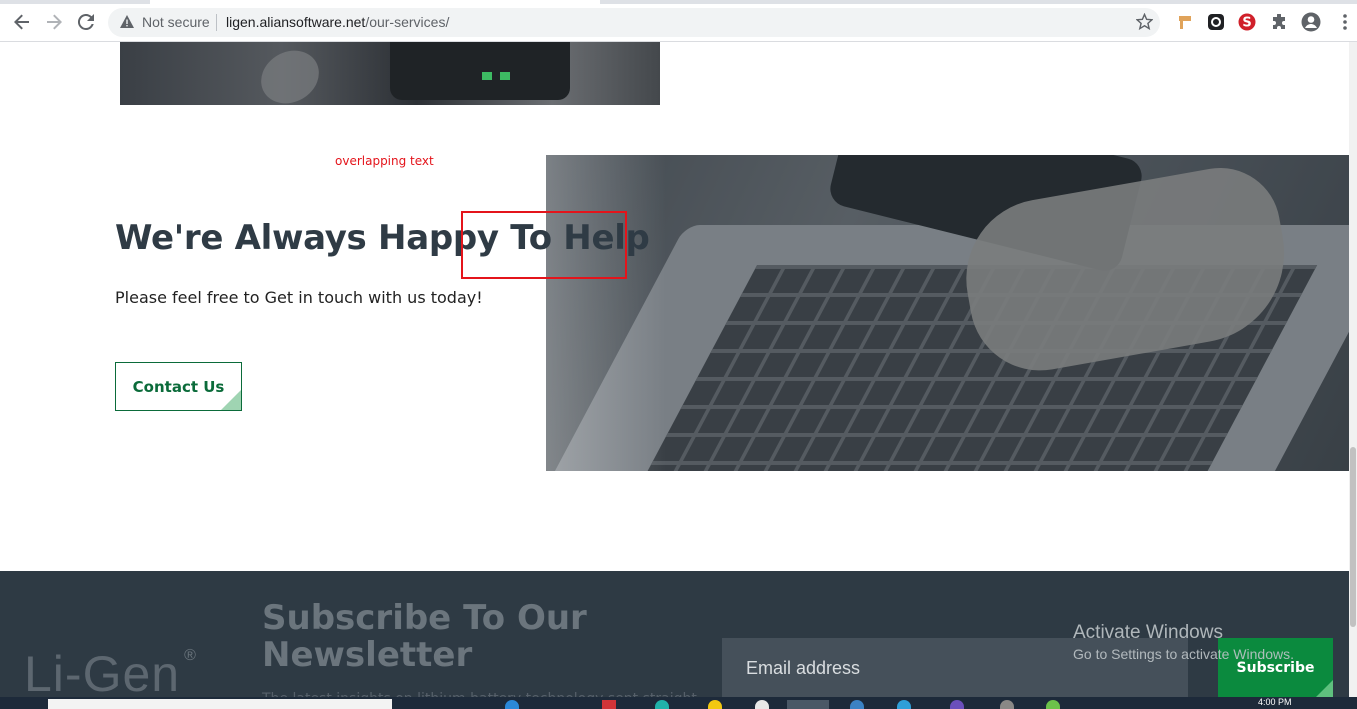 This screenshot has width=1357, height=709. I want to click on browser-menu-icon, so click(1345, 22).